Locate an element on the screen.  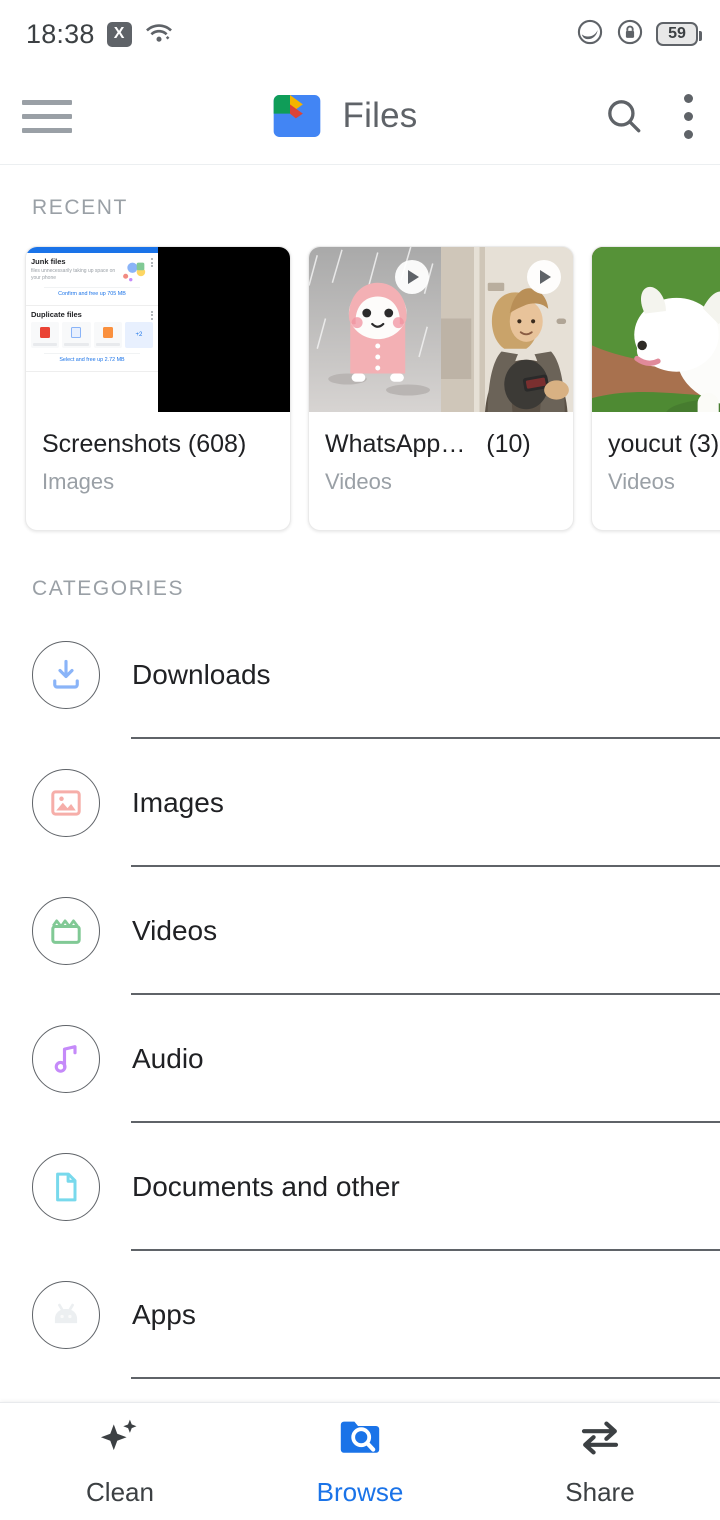
app-bar: Files is located at coordinates (360, 116).